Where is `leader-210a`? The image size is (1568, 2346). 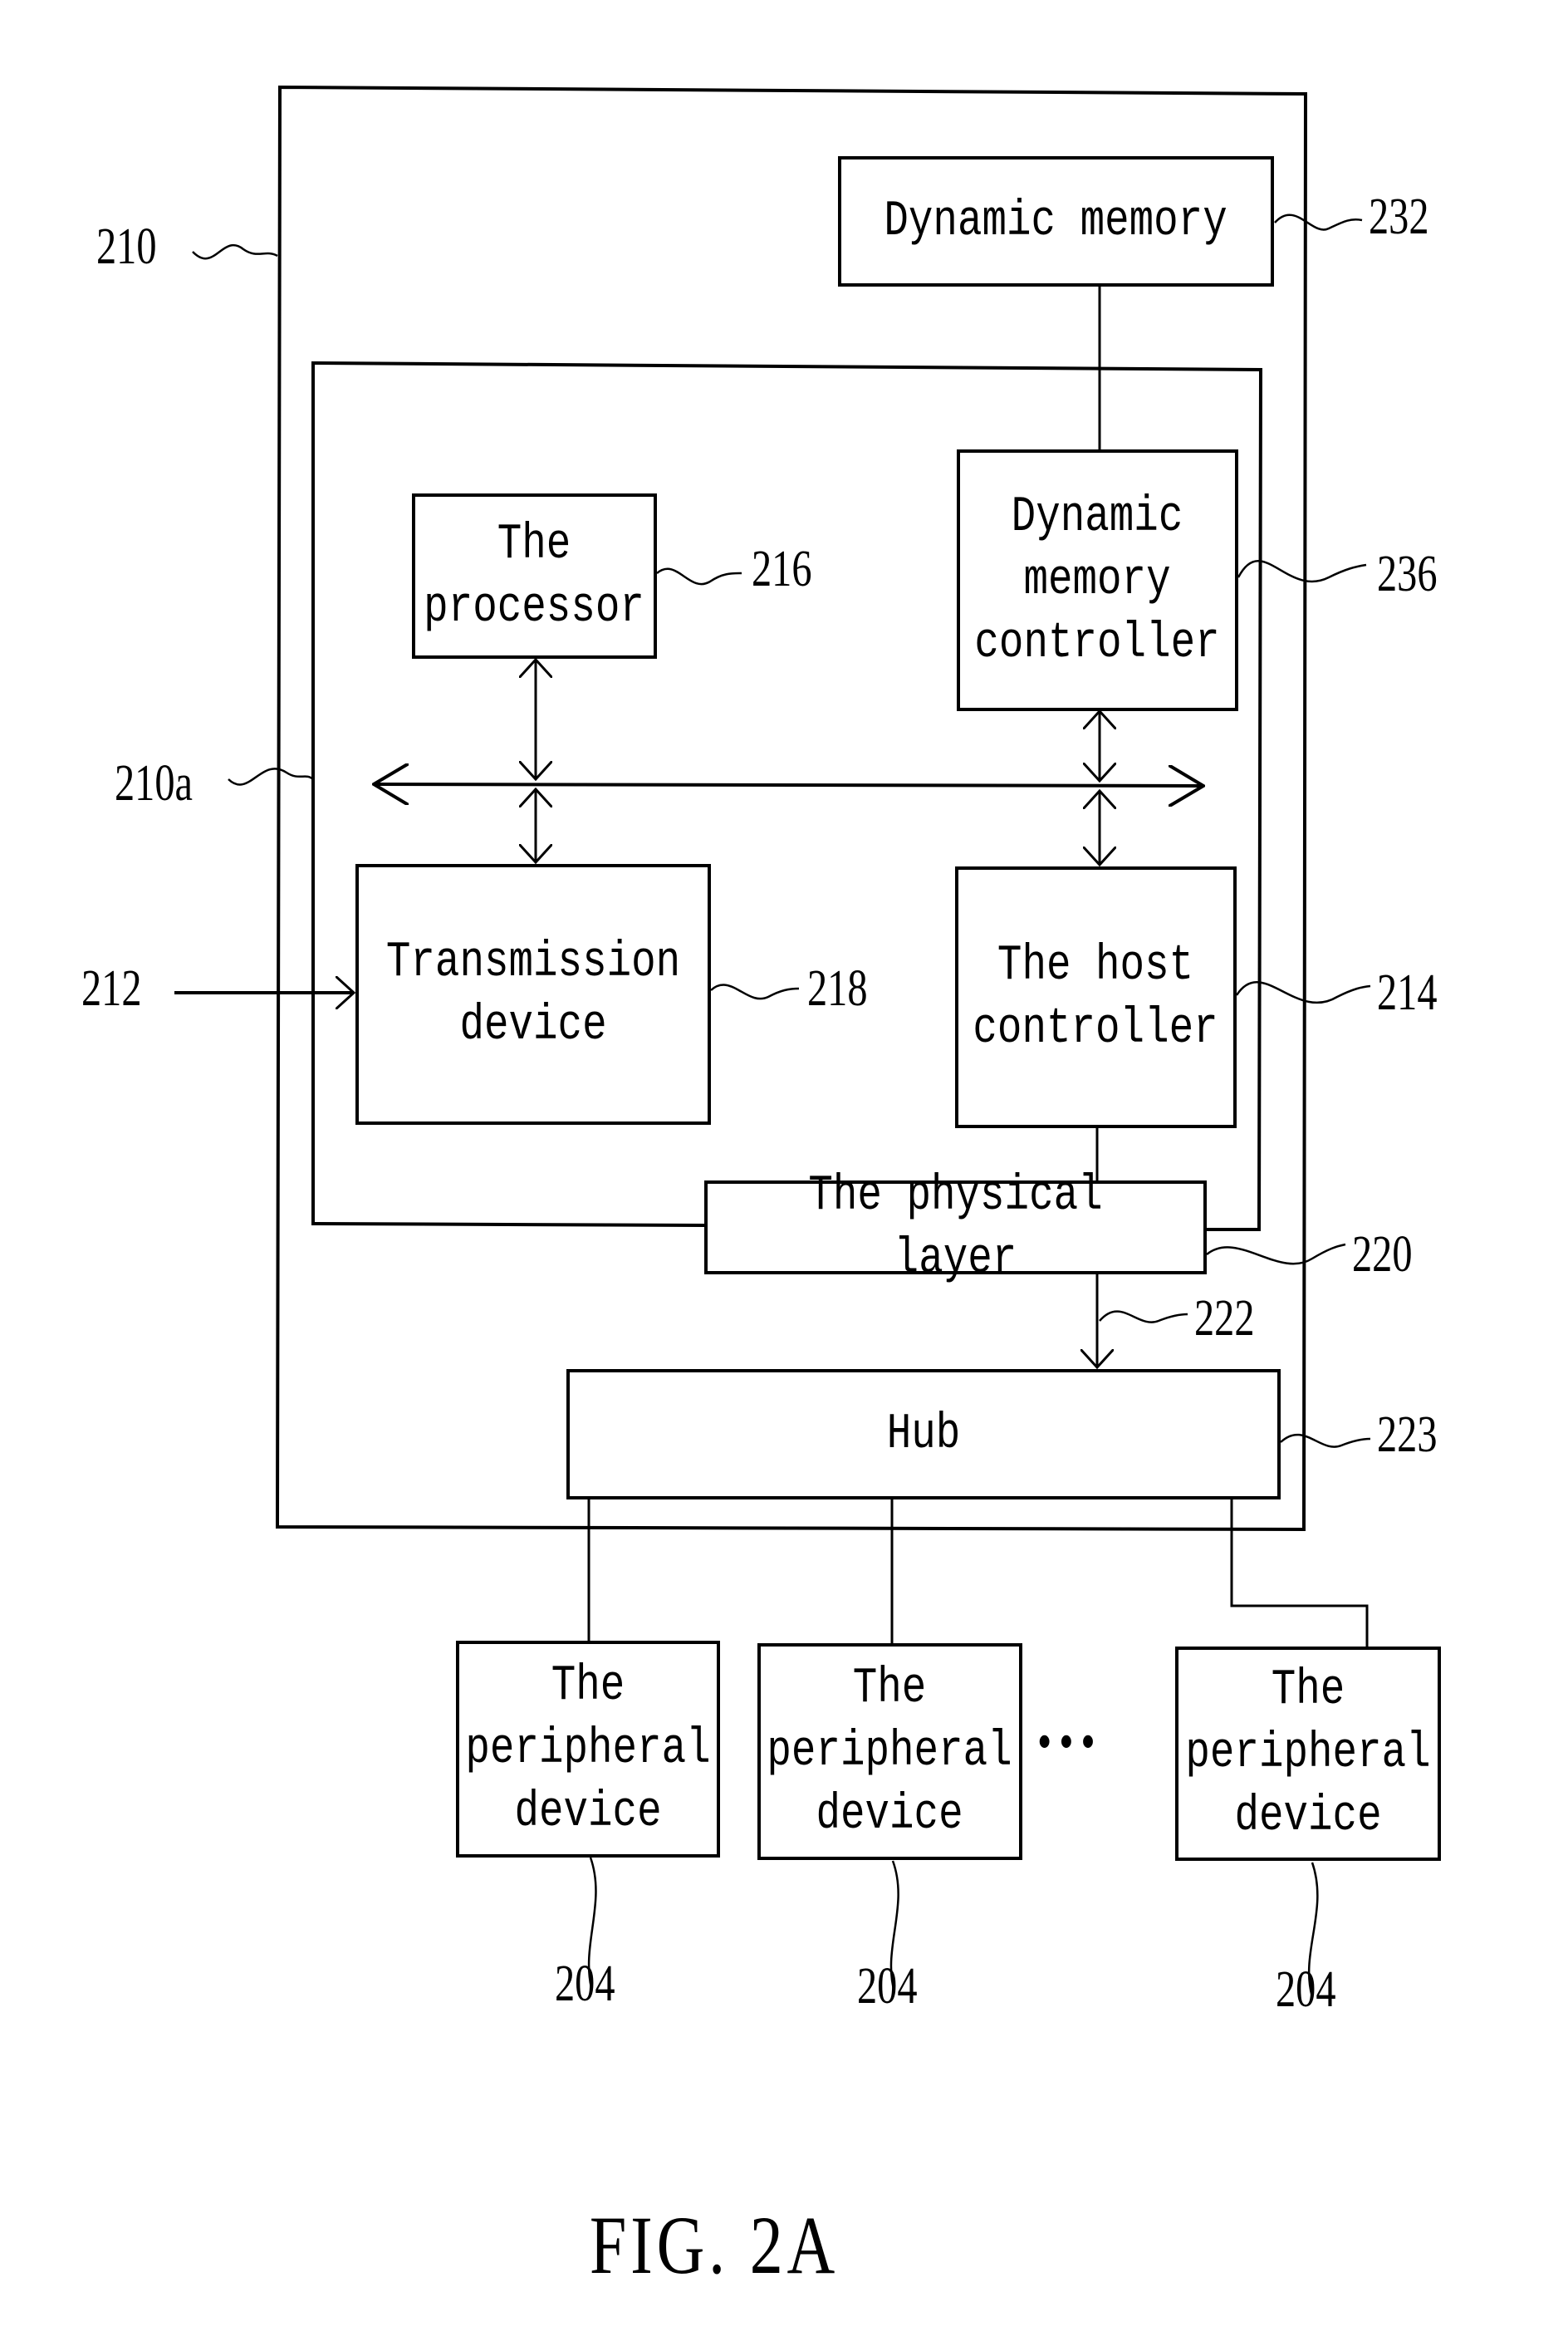
leader-210a is located at coordinates (271, 777).